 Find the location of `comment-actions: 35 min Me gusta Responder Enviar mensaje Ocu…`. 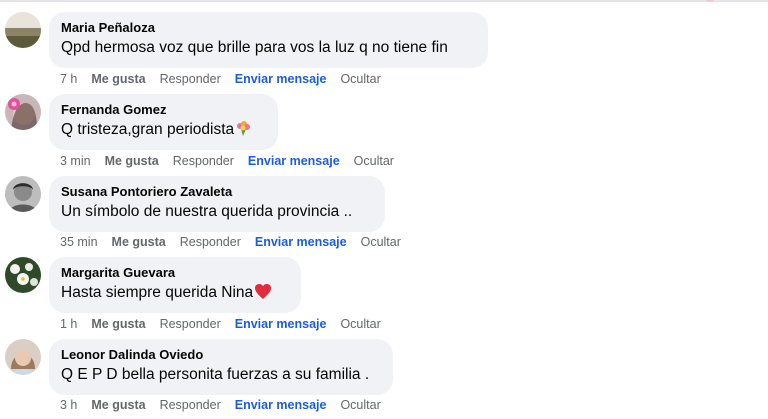

comment-actions: 35 min Me gusta Responder Enviar mensaje Ocu… is located at coordinates (230, 242).